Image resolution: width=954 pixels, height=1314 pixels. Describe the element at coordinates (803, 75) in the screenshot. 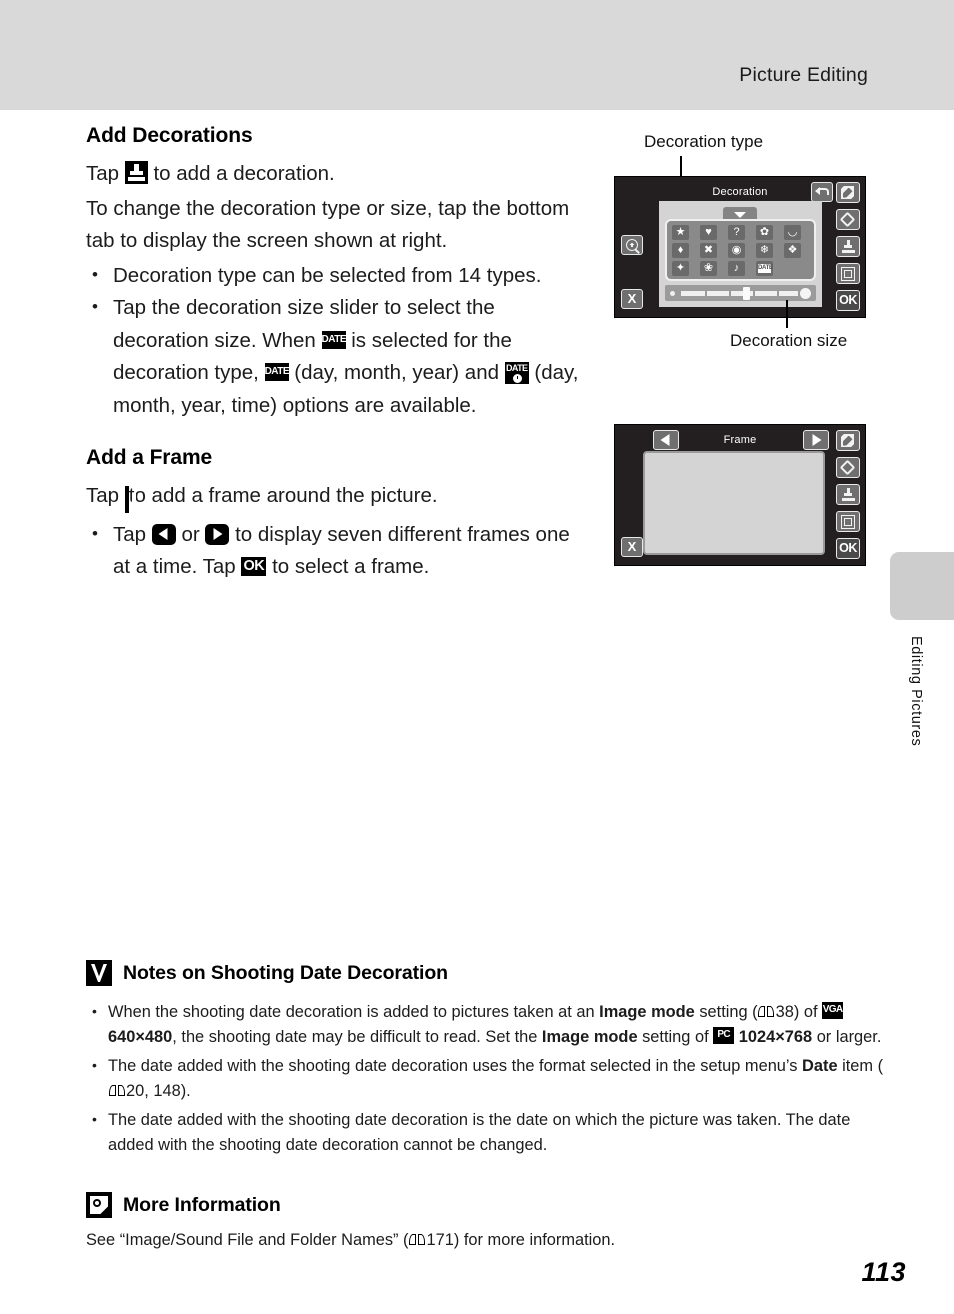

I see `page-header-title: Picture Editing` at that location.